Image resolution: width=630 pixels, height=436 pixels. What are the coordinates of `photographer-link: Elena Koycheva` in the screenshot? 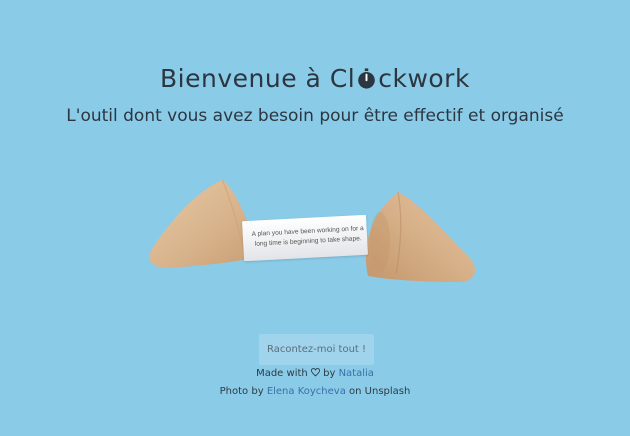 It's located at (306, 391).